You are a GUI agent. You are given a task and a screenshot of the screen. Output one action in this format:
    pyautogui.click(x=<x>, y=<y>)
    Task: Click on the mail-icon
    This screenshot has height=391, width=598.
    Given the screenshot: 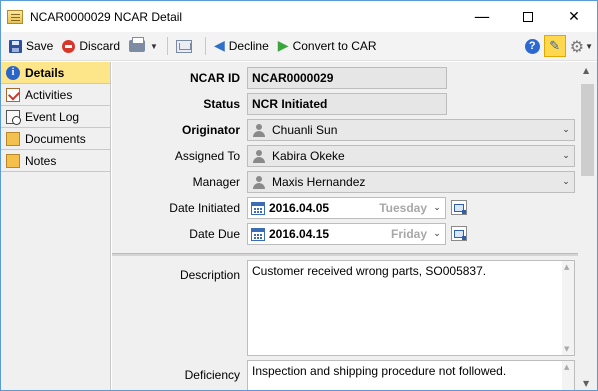 What is the action you would take?
    pyautogui.click(x=183, y=46)
    